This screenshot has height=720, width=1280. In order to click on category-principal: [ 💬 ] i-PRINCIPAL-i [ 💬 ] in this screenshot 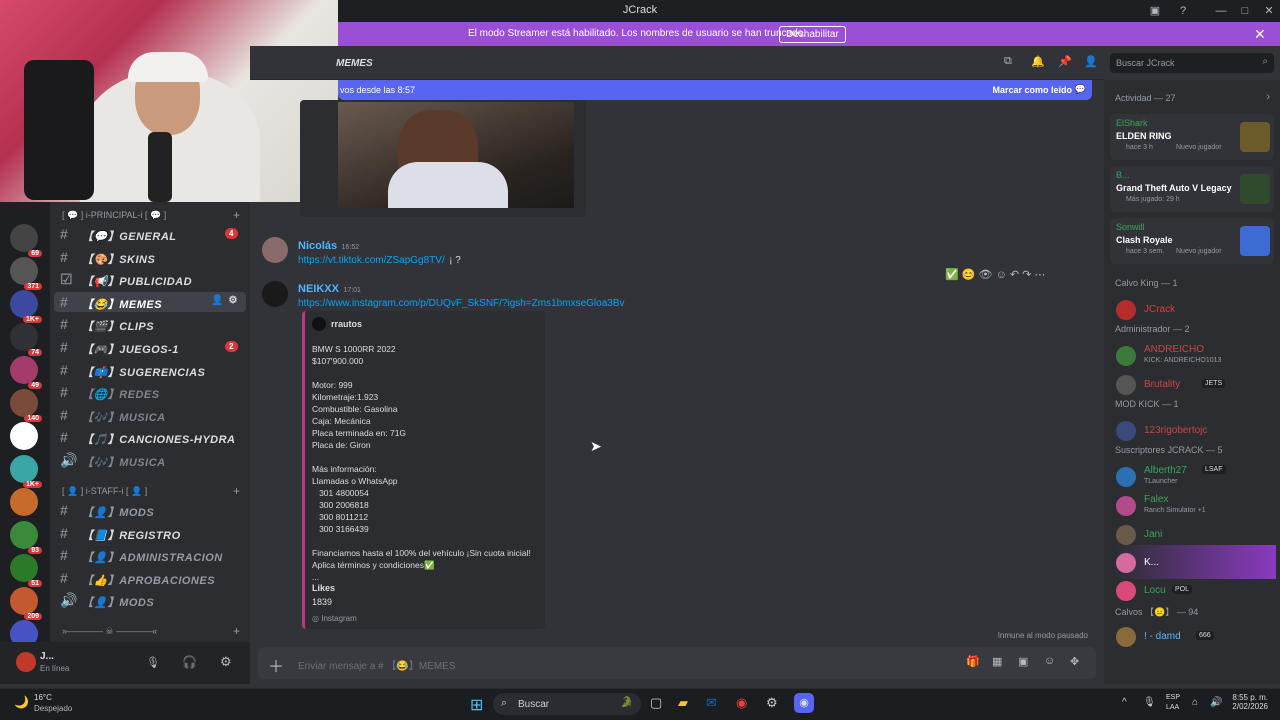, I will do `click(114, 215)`.